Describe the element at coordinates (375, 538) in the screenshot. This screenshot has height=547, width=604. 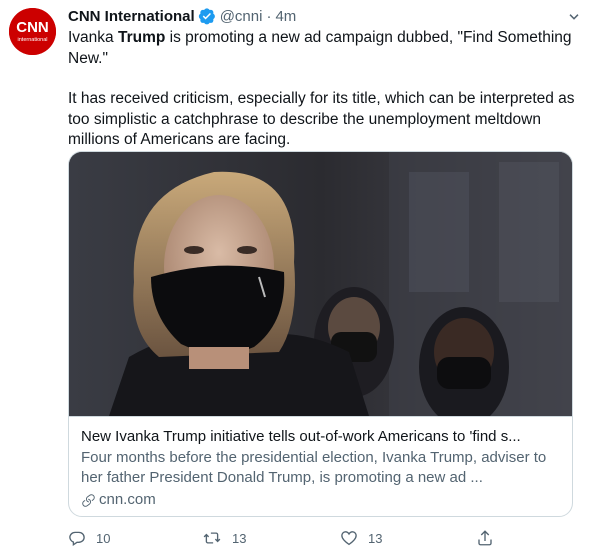
I see `like-count: 13` at that location.